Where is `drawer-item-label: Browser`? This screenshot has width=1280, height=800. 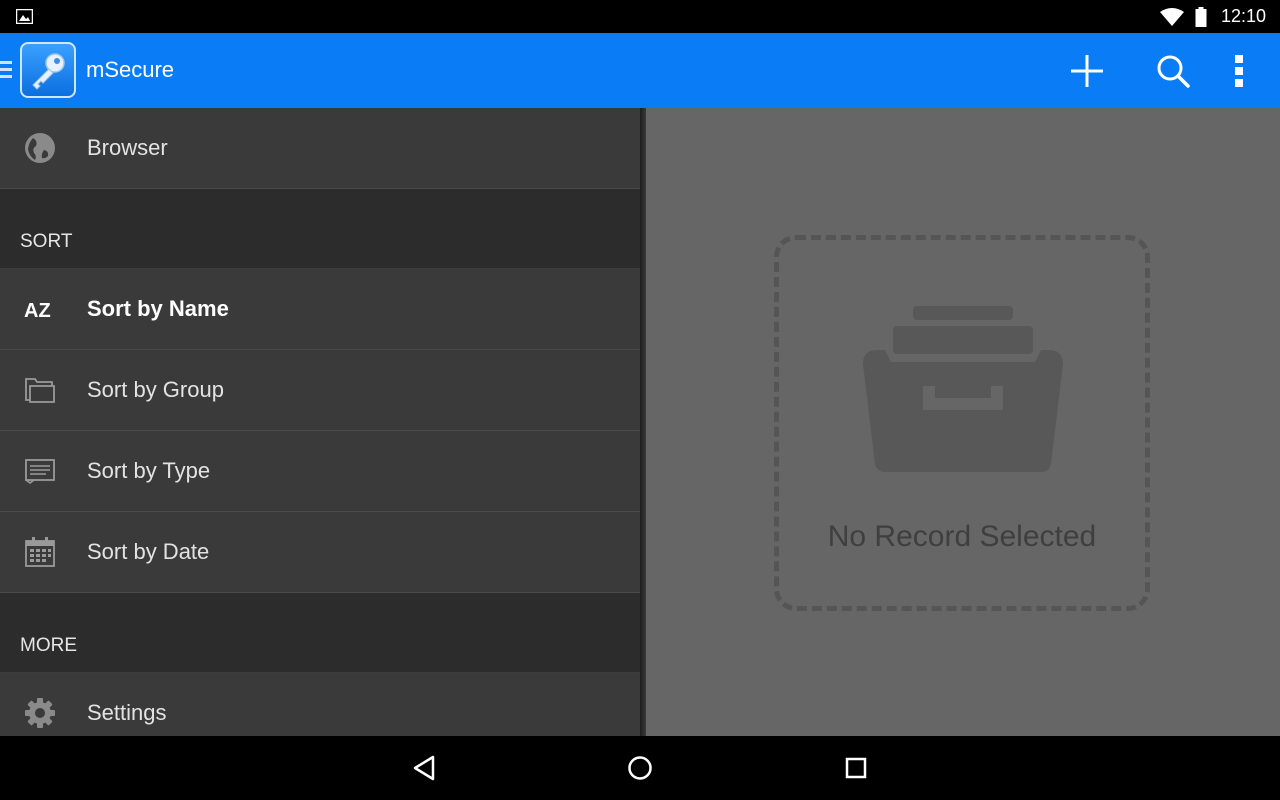
drawer-item-label: Browser is located at coordinates (127, 147).